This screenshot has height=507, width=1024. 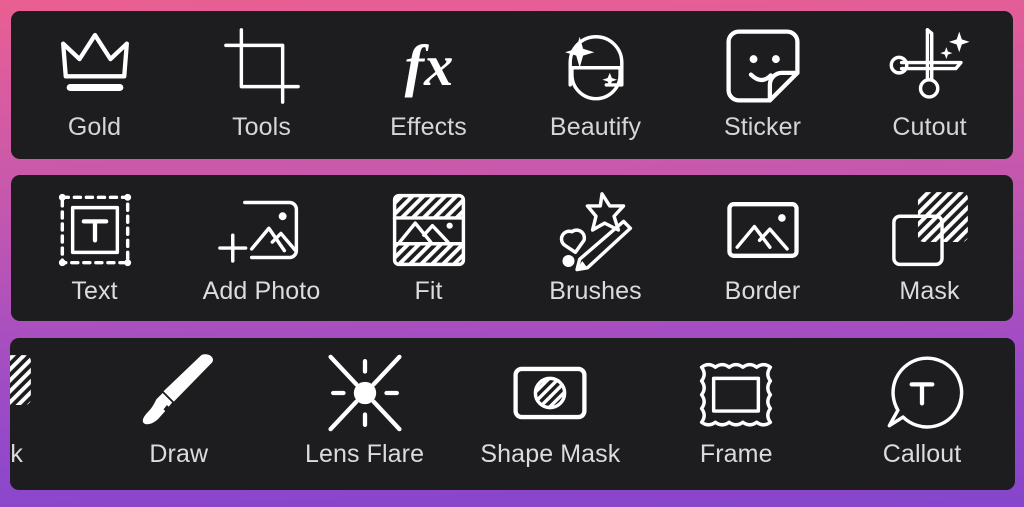 I want to click on tool-button-beautify: Beautify, so click(x=595, y=85).